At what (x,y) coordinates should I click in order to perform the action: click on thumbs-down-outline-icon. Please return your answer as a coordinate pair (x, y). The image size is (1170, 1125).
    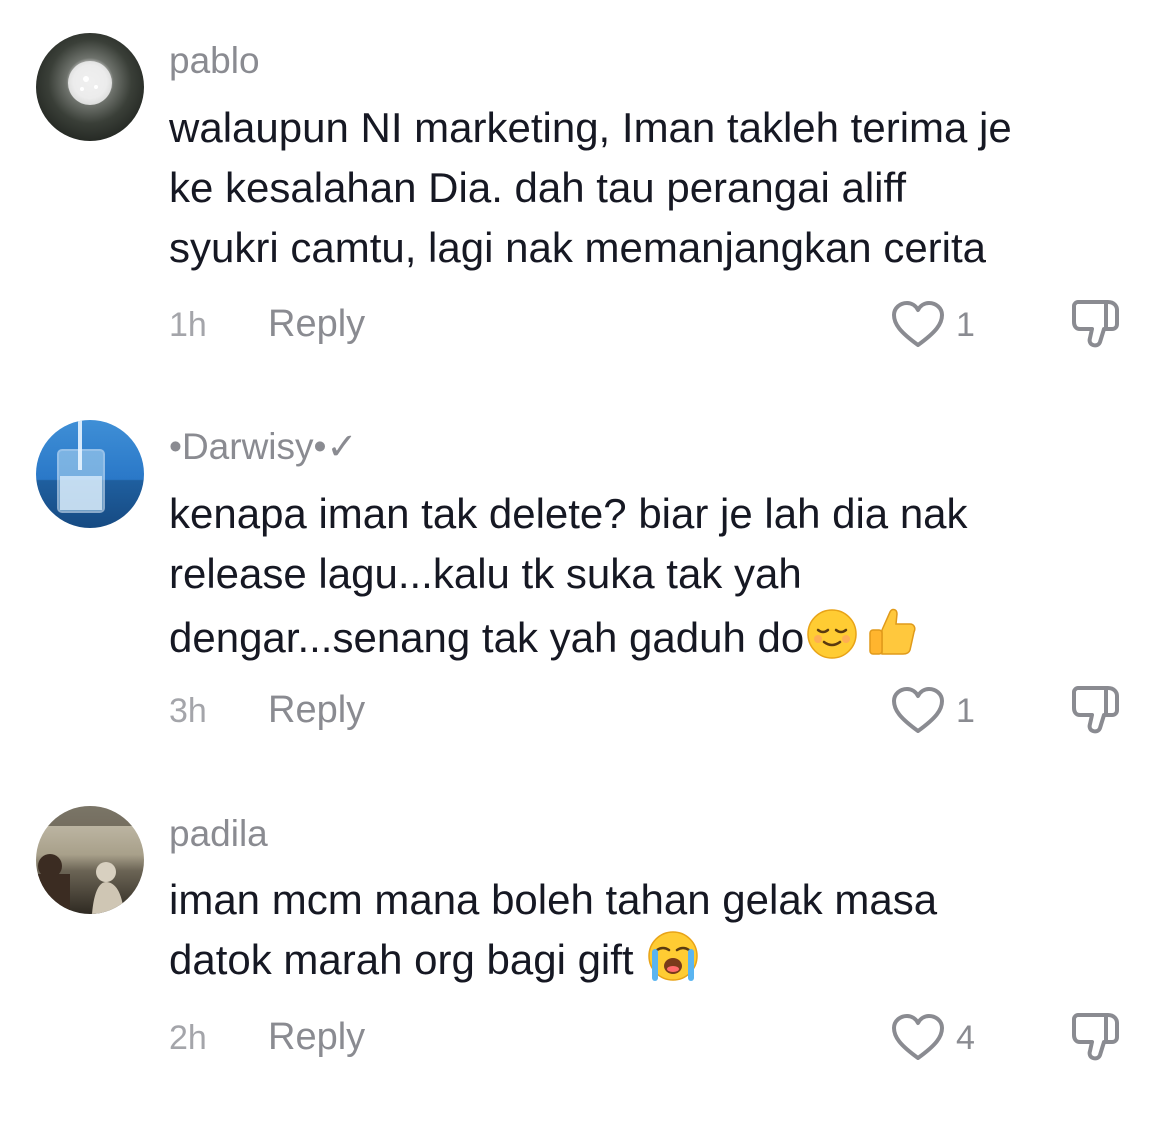
    Looking at the image, I should click on (1095, 1037).